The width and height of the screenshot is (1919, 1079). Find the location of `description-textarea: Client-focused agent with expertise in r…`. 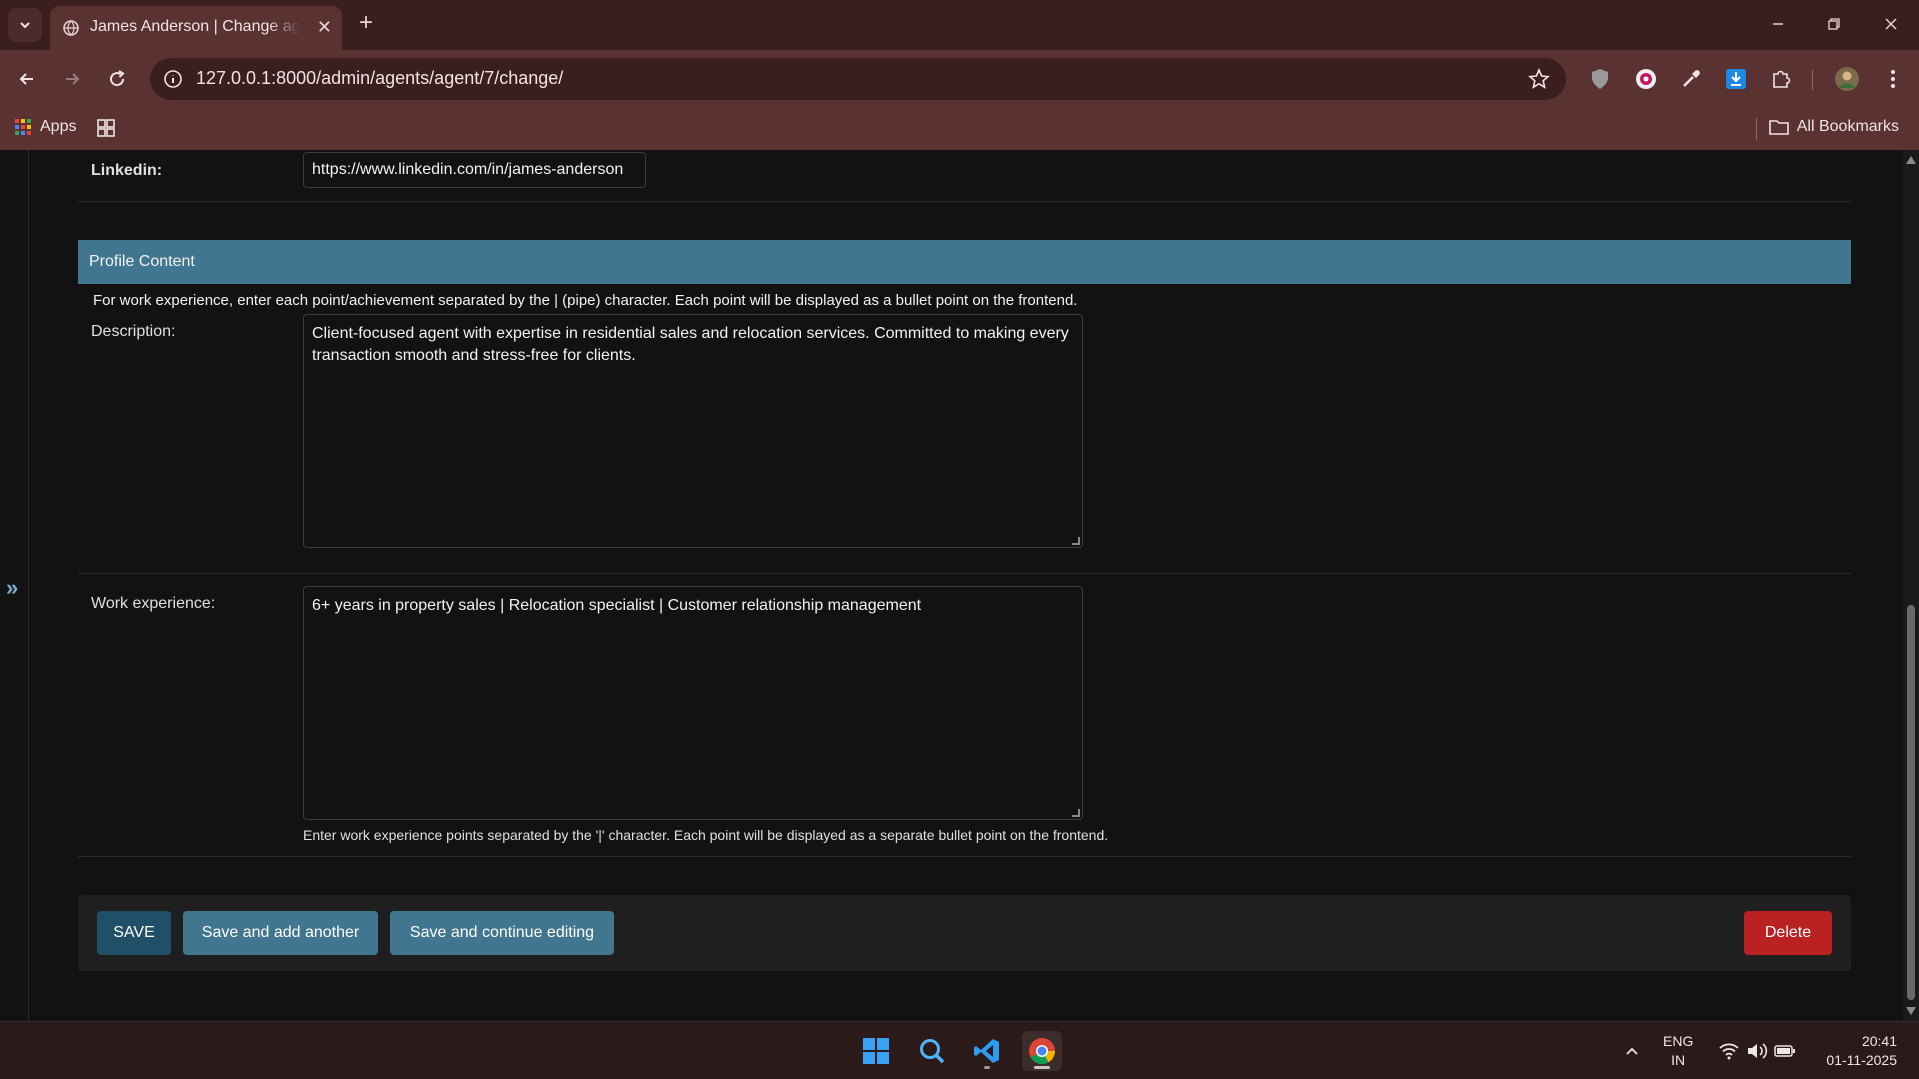

description-textarea: Client-focused agent with expertise in r… is located at coordinates (693, 431).